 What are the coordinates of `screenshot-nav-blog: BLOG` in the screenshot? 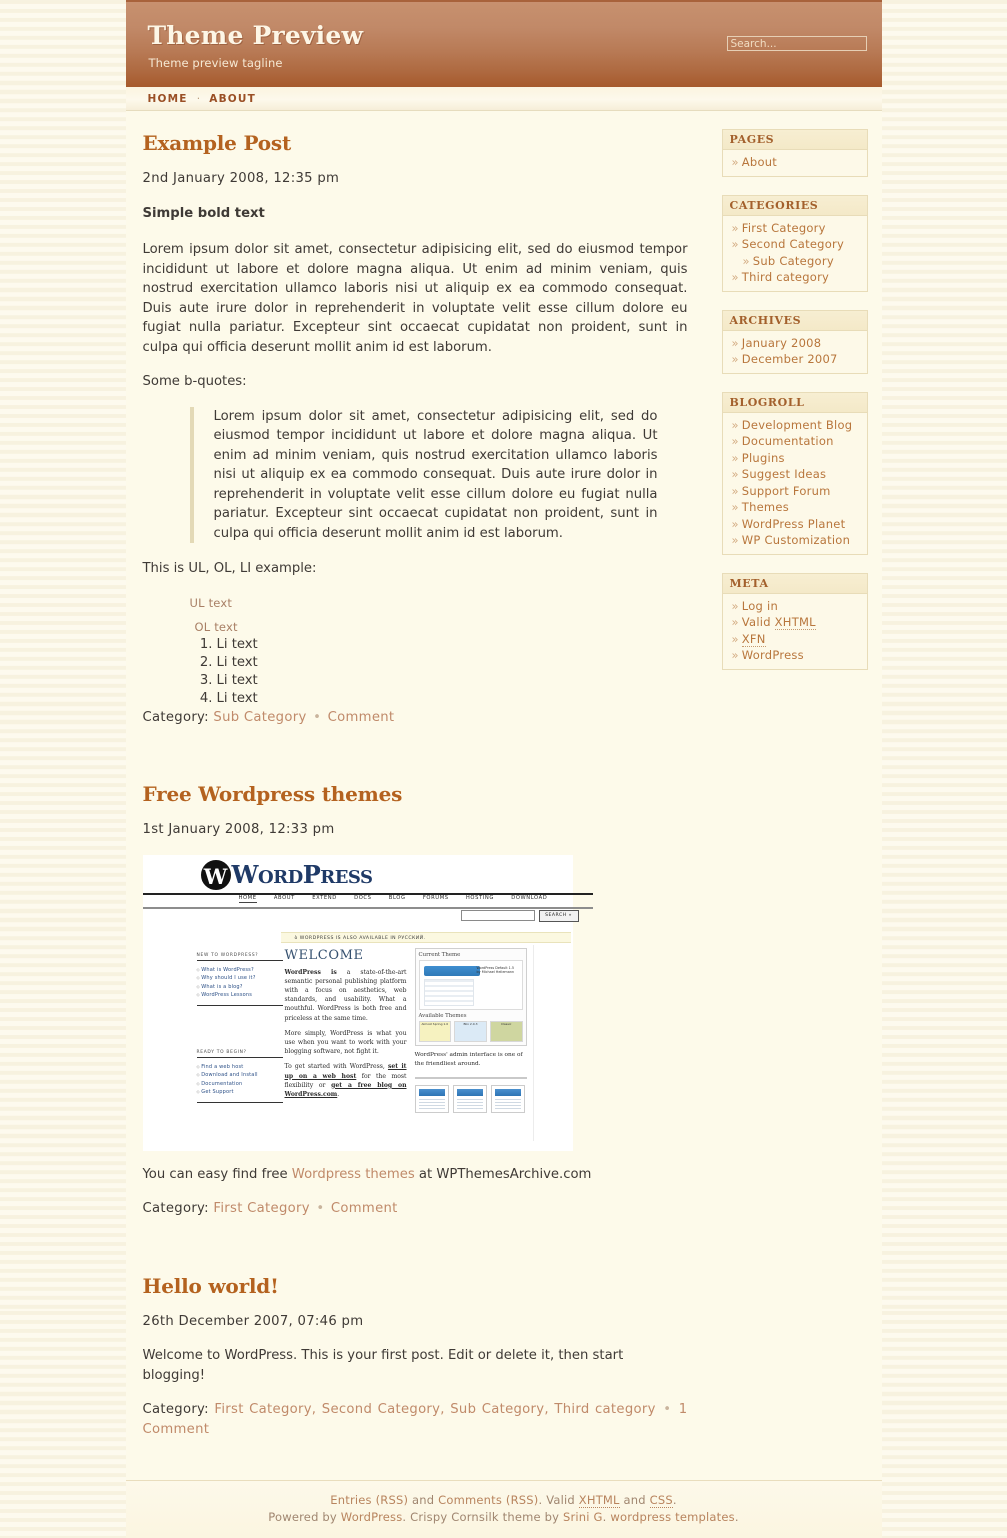 It's located at (397, 898).